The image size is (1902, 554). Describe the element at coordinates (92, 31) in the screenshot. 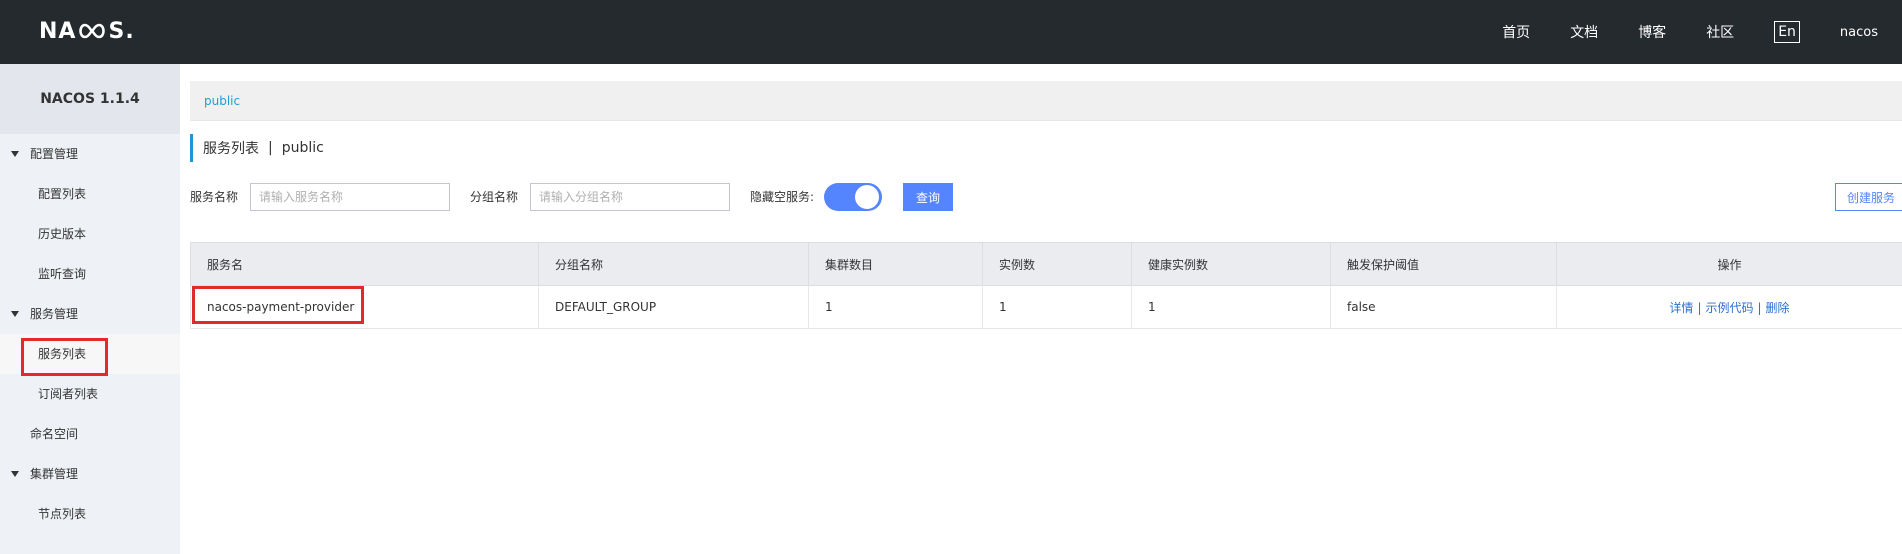

I see `logo-infinity-icon` at that location.